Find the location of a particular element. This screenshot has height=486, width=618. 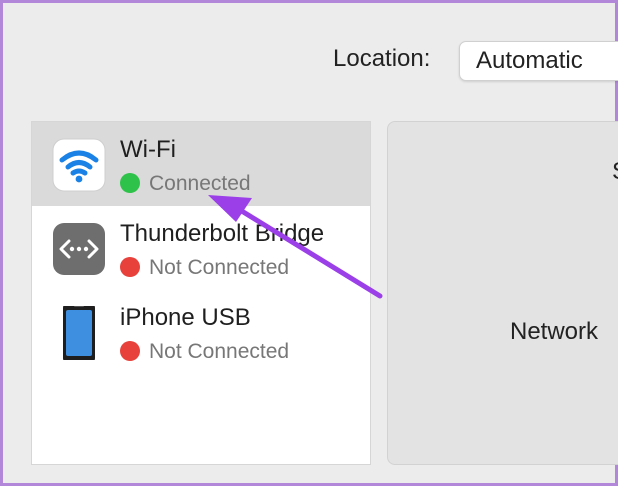

service-status-text: Connected is located at coordinates (200, 183).